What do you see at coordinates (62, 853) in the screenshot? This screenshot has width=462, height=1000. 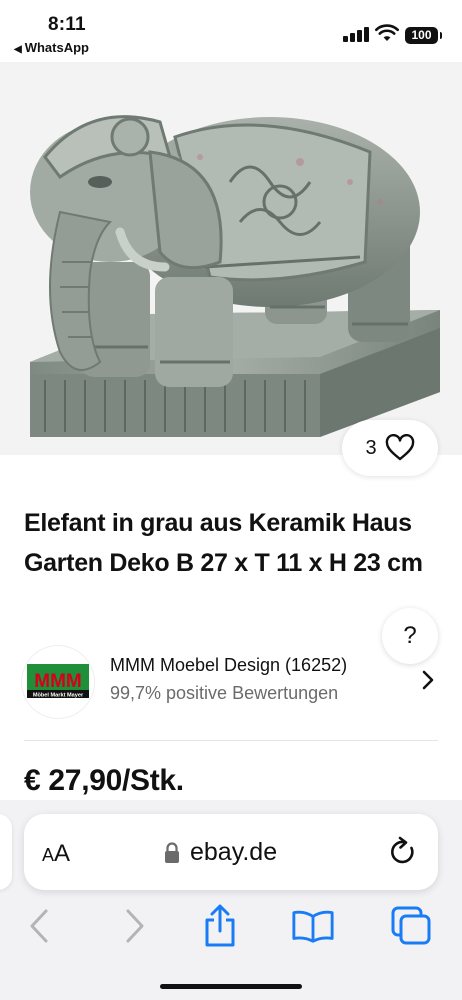 I see `aa-large: A` at bounding box center [62, 853].